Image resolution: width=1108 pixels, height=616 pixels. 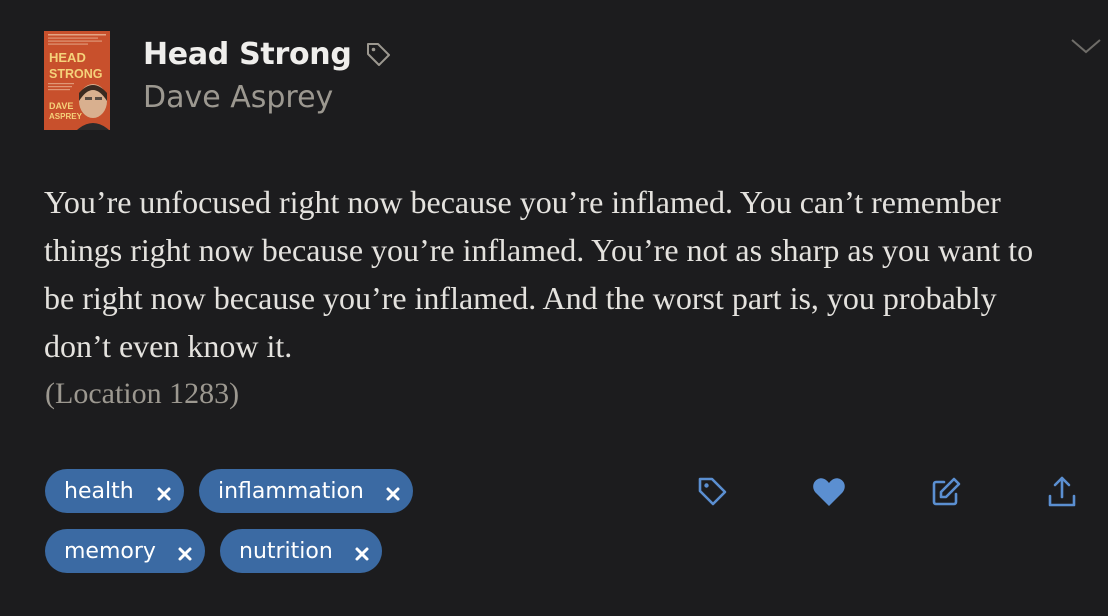 I want to click on tag-chip-memory: memory, so click(x=125, y=551).